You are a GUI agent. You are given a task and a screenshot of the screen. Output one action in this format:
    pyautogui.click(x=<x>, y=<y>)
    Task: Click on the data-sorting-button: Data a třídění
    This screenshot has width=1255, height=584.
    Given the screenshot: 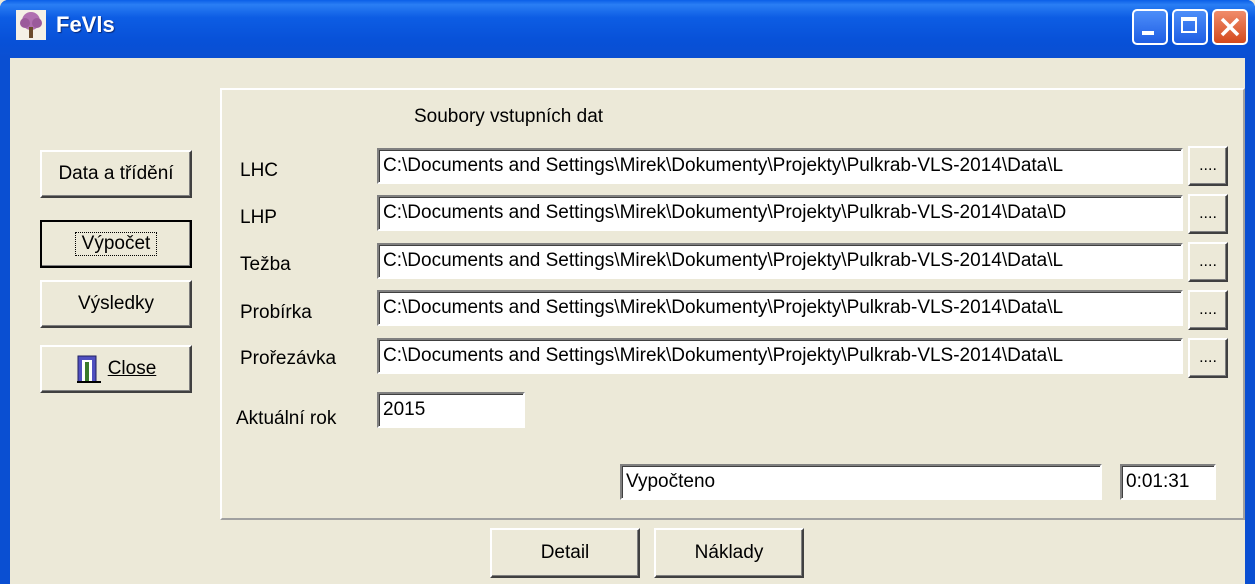 What is the action you would take?
    pyautogui.click(x=116, y=174)
    